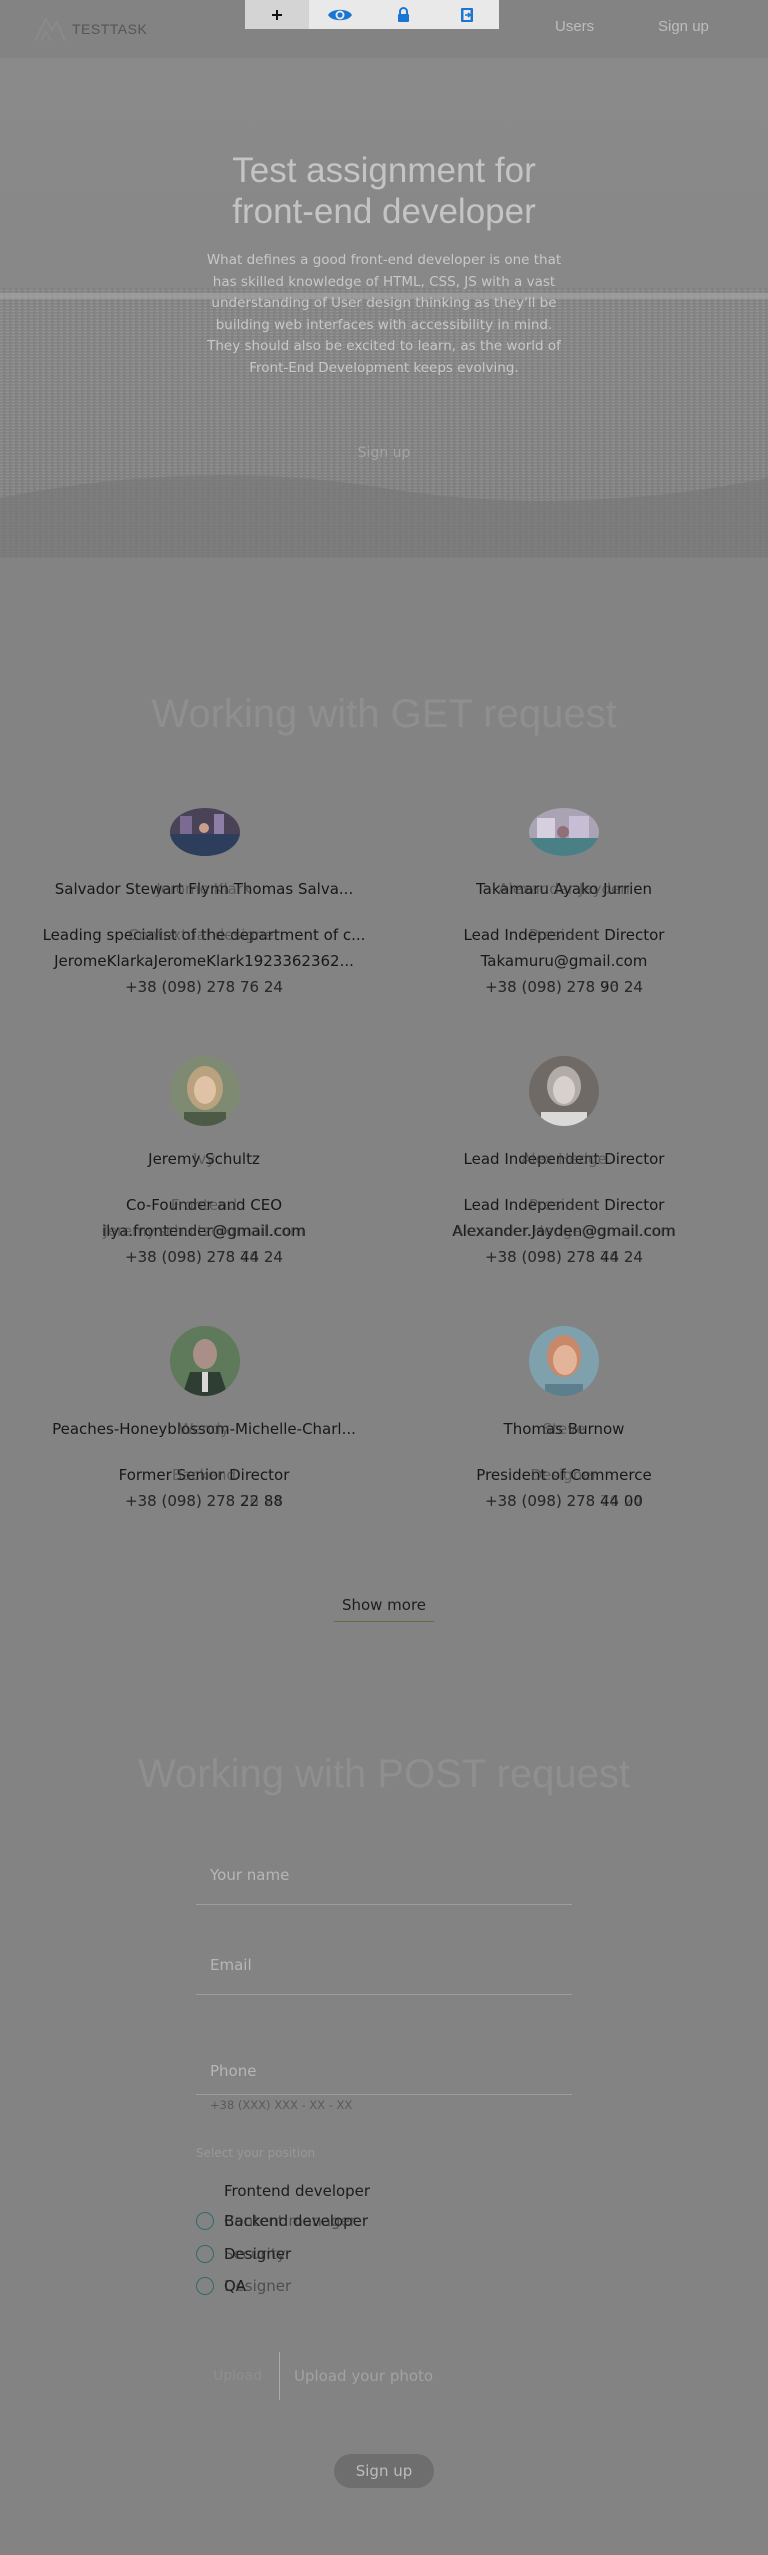  What do you see at coordinates (258, 2286) in the screenshot?
I see `position-option-ghost: Designer` at bounding box center [258, 2286].